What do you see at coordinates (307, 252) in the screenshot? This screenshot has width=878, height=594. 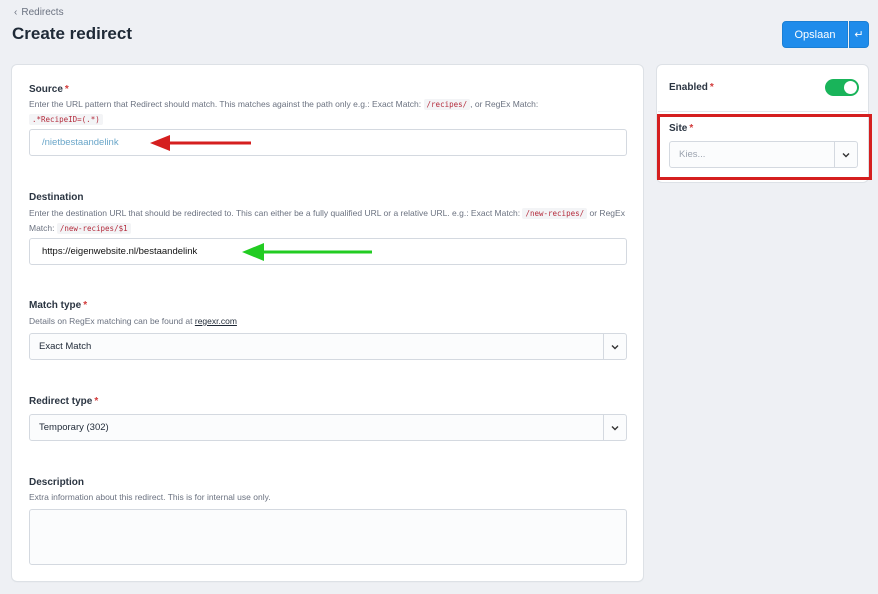 I see `green-arrow-icon` at bounding box center [307, 252].